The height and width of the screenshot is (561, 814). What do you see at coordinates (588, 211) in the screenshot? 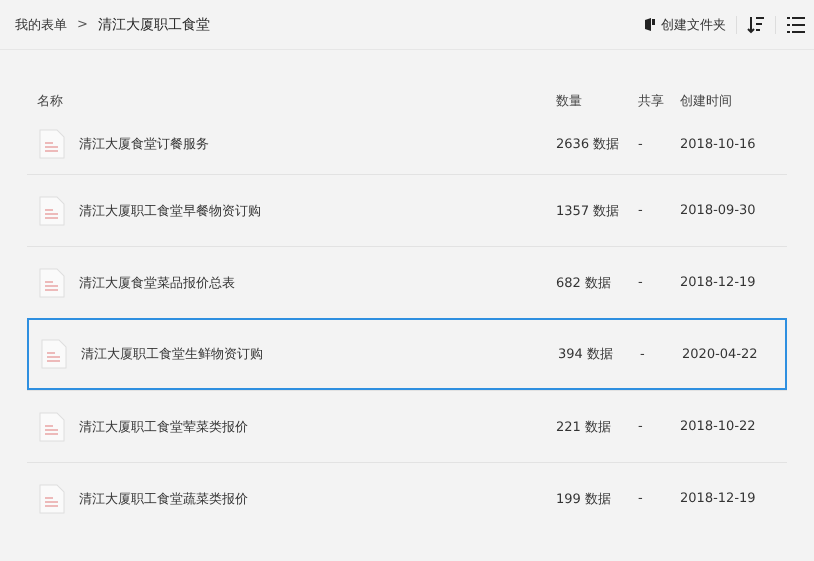
I see `data-count: 1357 数据` at bounding box center [588, 211].